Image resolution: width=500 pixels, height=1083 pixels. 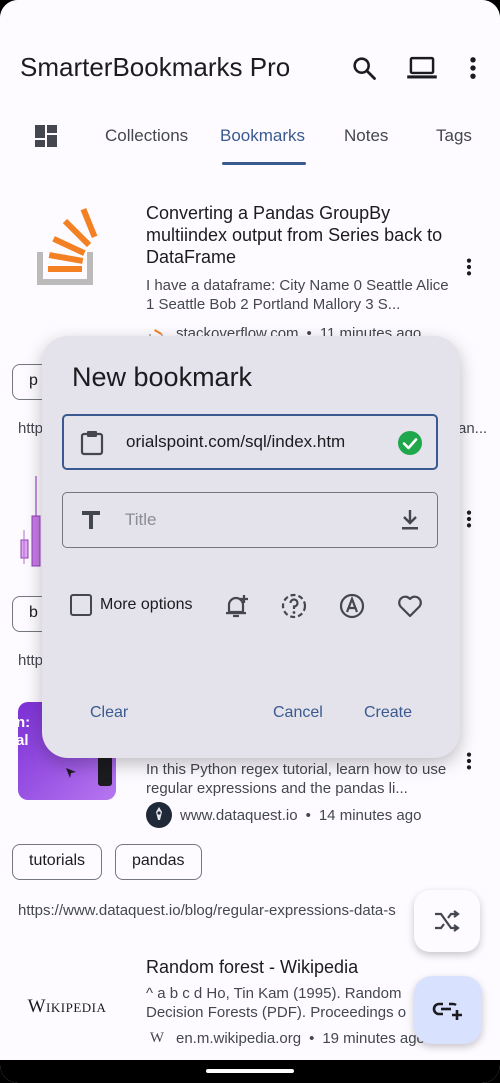 What do you see at coordinates (370, 815) in the screenshot?
I see `source-time: 14 minutes ago` at bounding box center [370, 815].